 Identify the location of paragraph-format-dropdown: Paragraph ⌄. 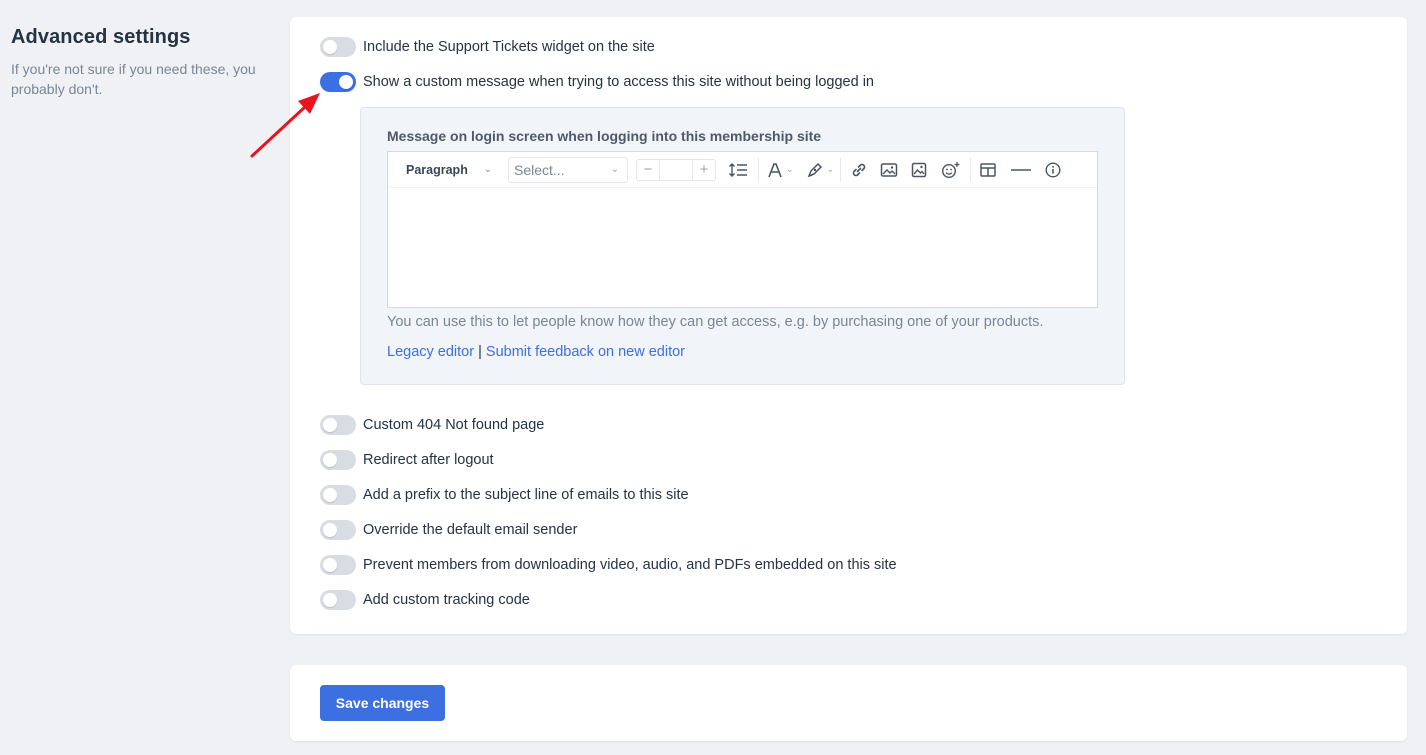
(452, 170).